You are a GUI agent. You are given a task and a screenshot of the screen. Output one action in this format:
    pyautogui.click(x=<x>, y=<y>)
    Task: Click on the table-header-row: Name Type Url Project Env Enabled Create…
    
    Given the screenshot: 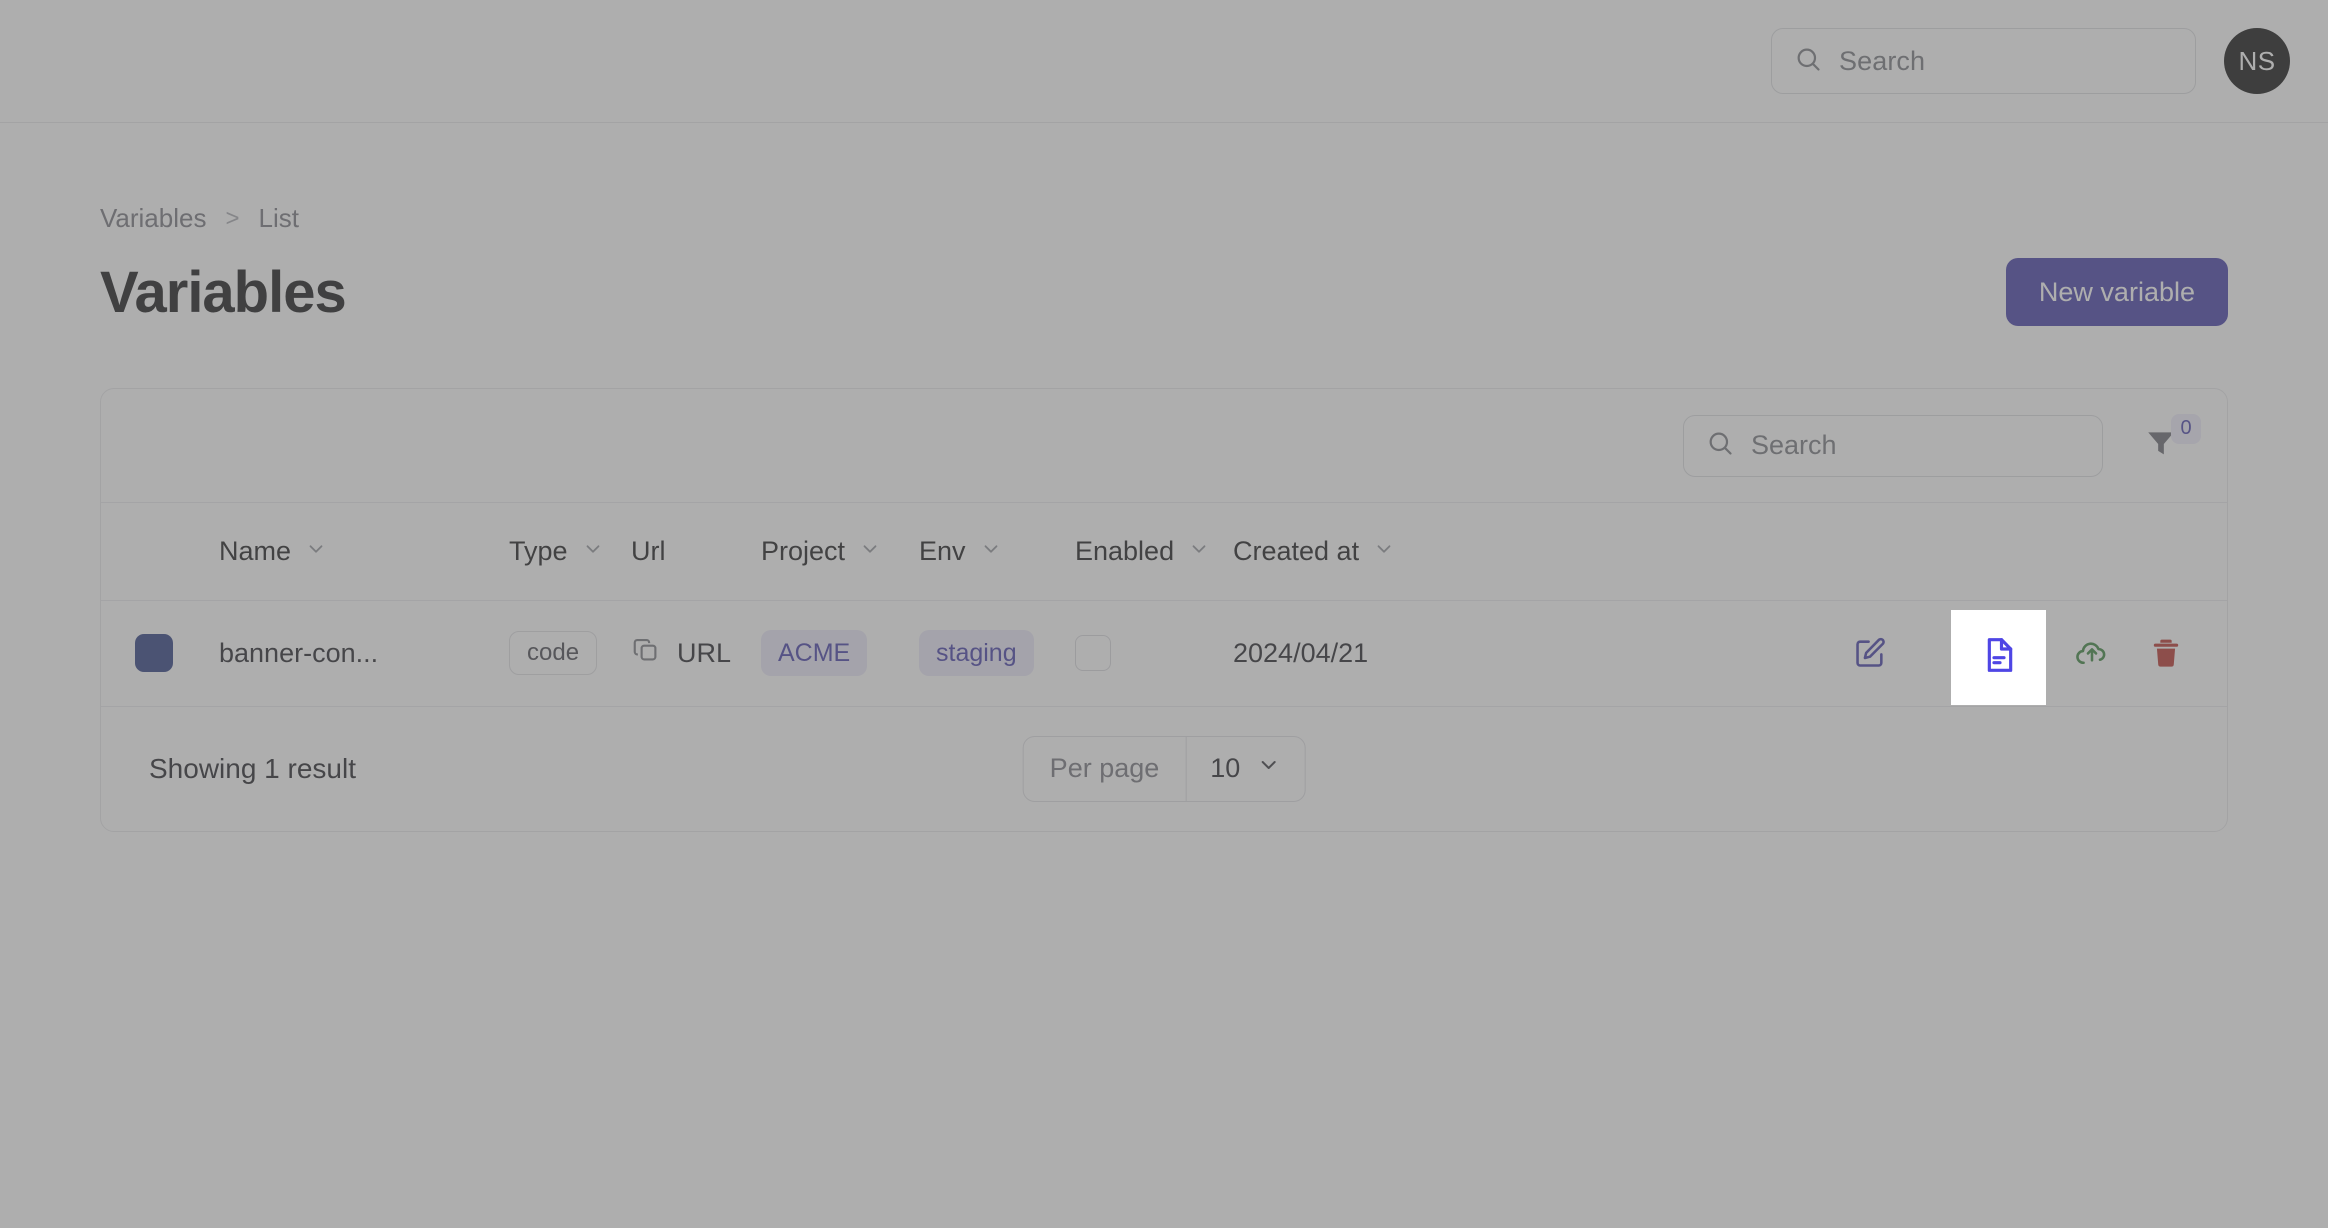 What is the action you would take?
    pyautogui.click(x=1164, y=552)
    